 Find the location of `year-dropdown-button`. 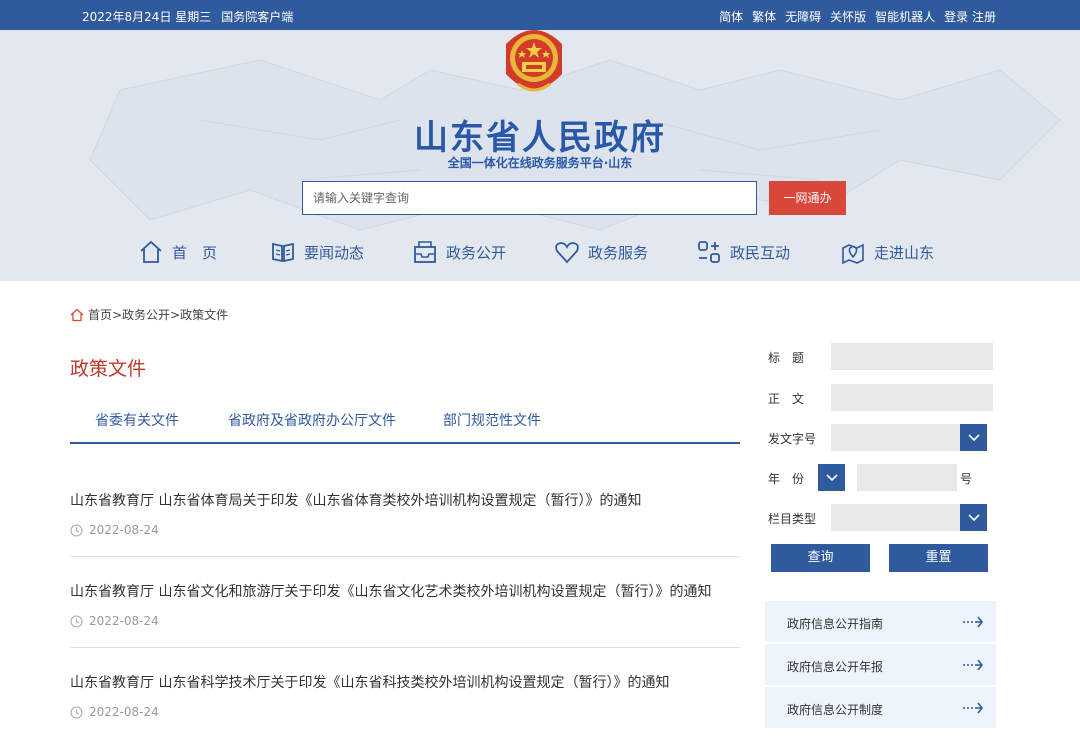

year-dropdown-button is located at coordinates (831, 477).